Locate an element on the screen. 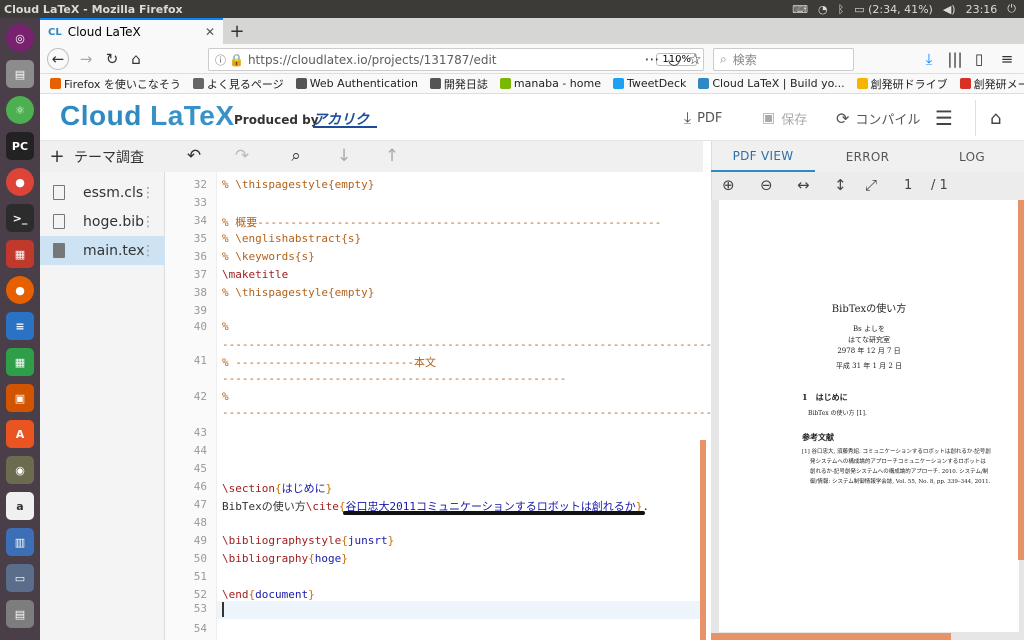 The image size is (1024, 640). software-center-icon: A is located at coordinates (20, 434).